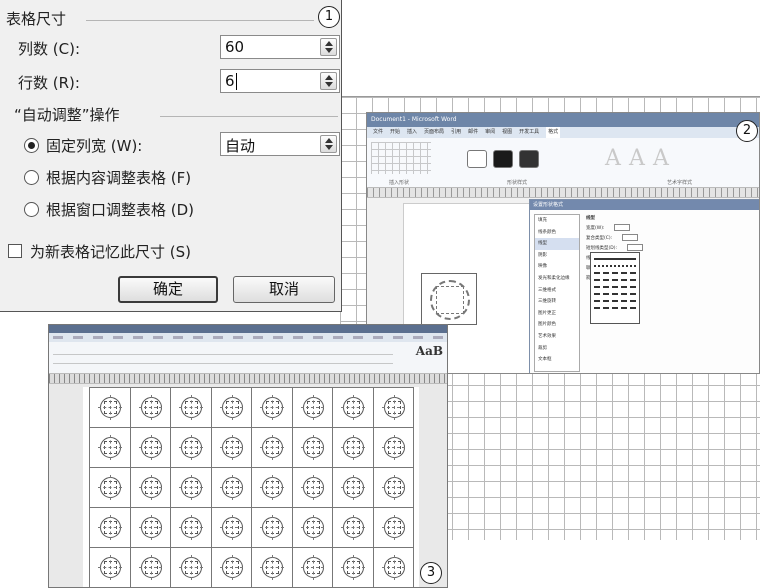 This screenshot has height=588, width=760. What do you see at coordinates (635, 247) in the screenshot?
I see `dash-type-select` at bounding box center [635, 247].